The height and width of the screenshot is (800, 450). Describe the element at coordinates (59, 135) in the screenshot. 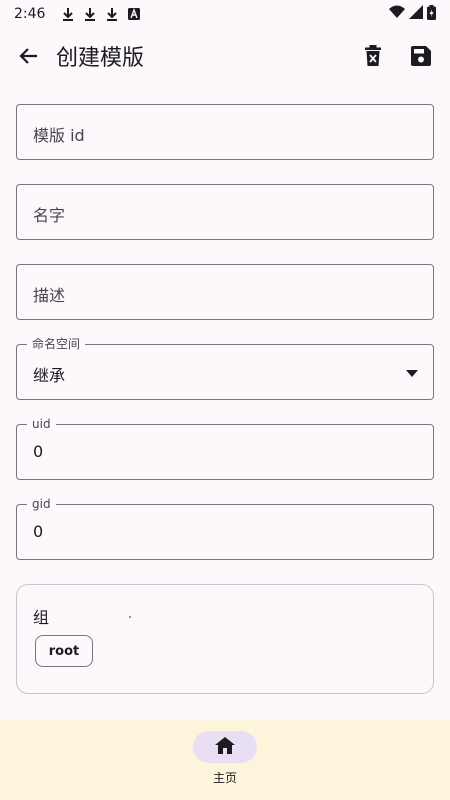

I see `template-id-placeholder: 模版 id` at that location.